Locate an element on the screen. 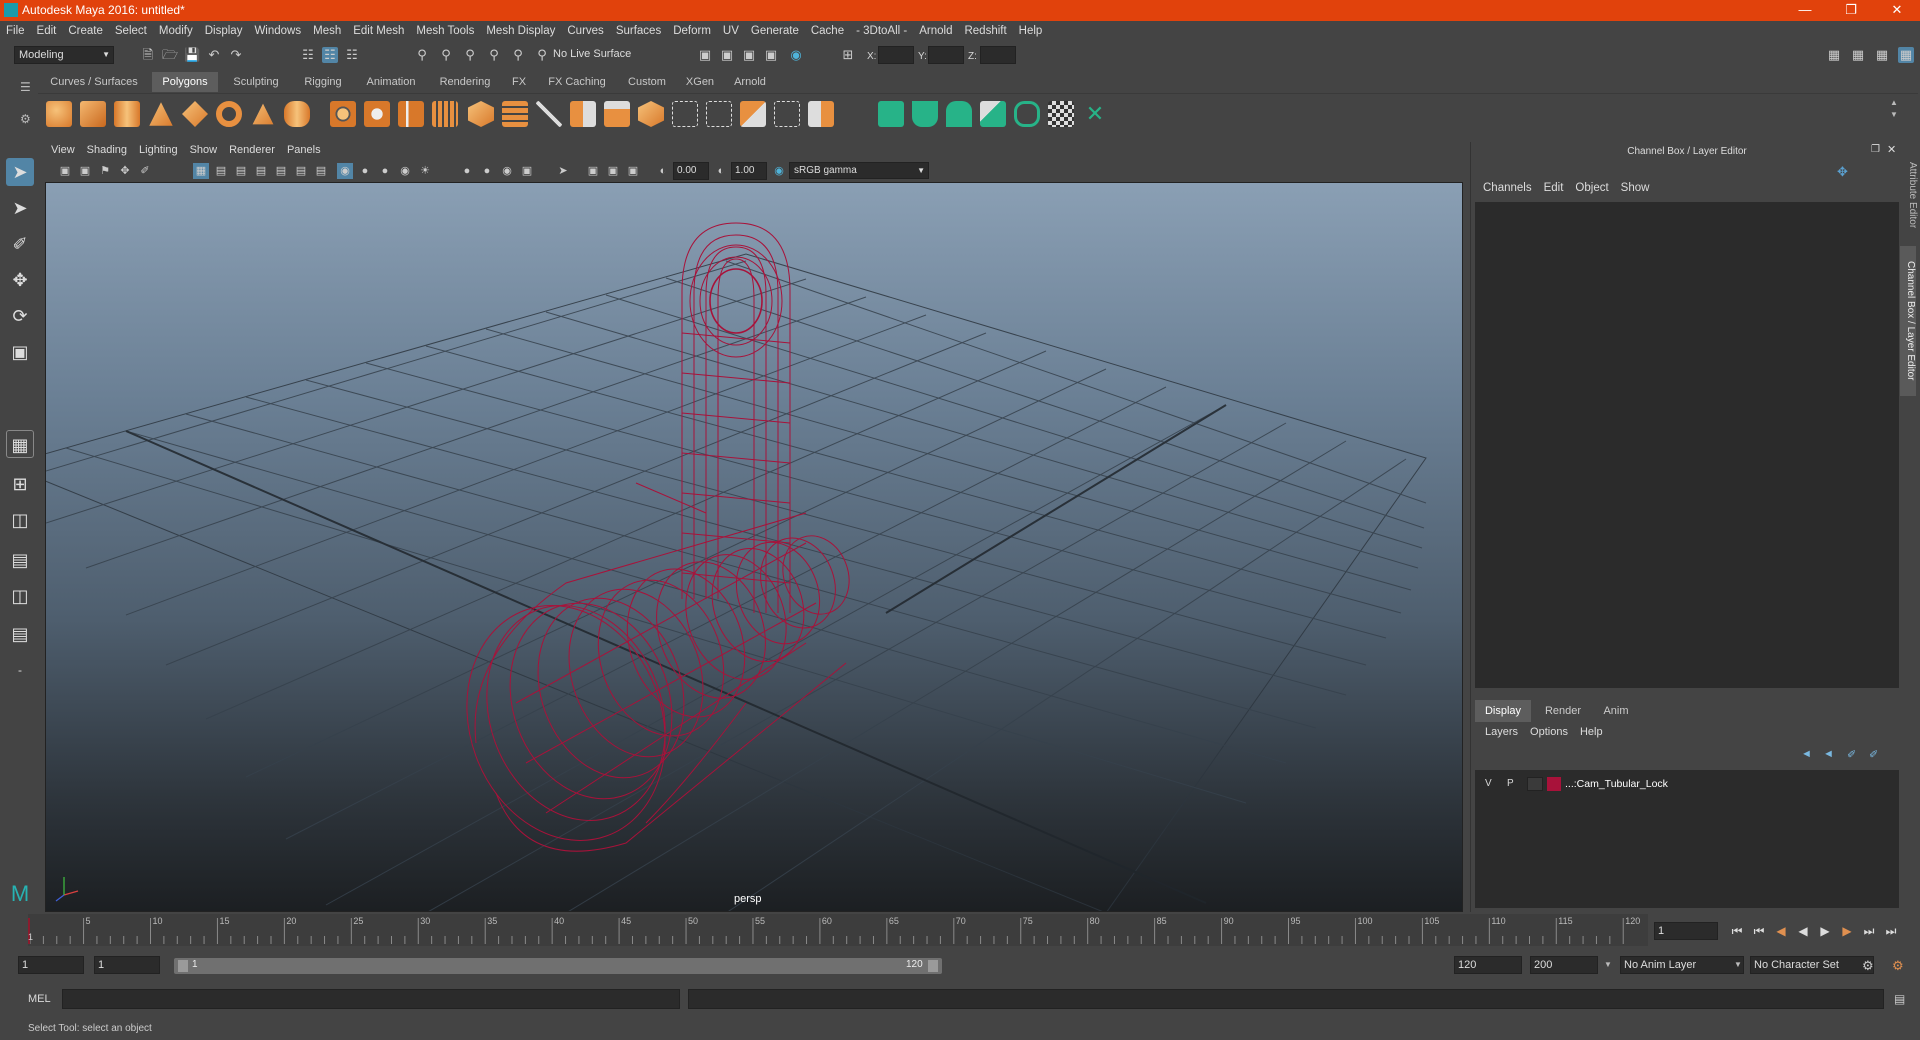 This screenshot has height=1040, width=1920. menu-edit: Edit is located at coordinates (47, 29).